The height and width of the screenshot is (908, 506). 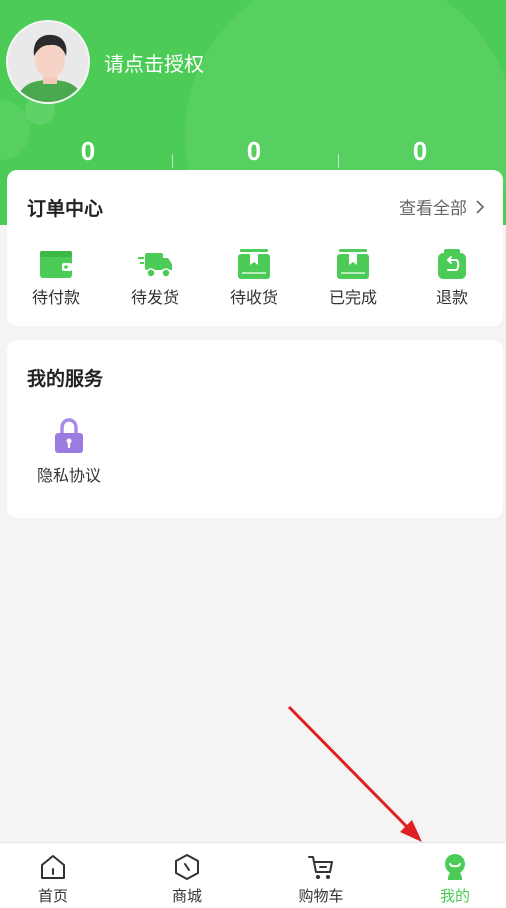 I want to click on chevron-right-icon, so click(x=480, y=206).